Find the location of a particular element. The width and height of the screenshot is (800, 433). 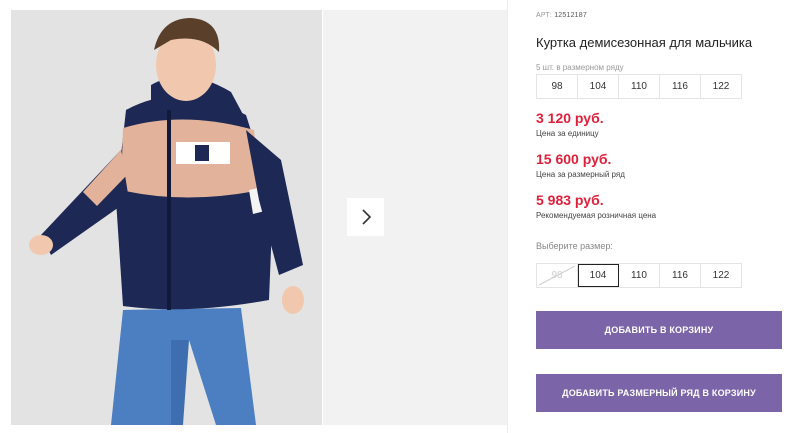

size-row: 98 104 110 116 122 is located at coordinates (639, 86).